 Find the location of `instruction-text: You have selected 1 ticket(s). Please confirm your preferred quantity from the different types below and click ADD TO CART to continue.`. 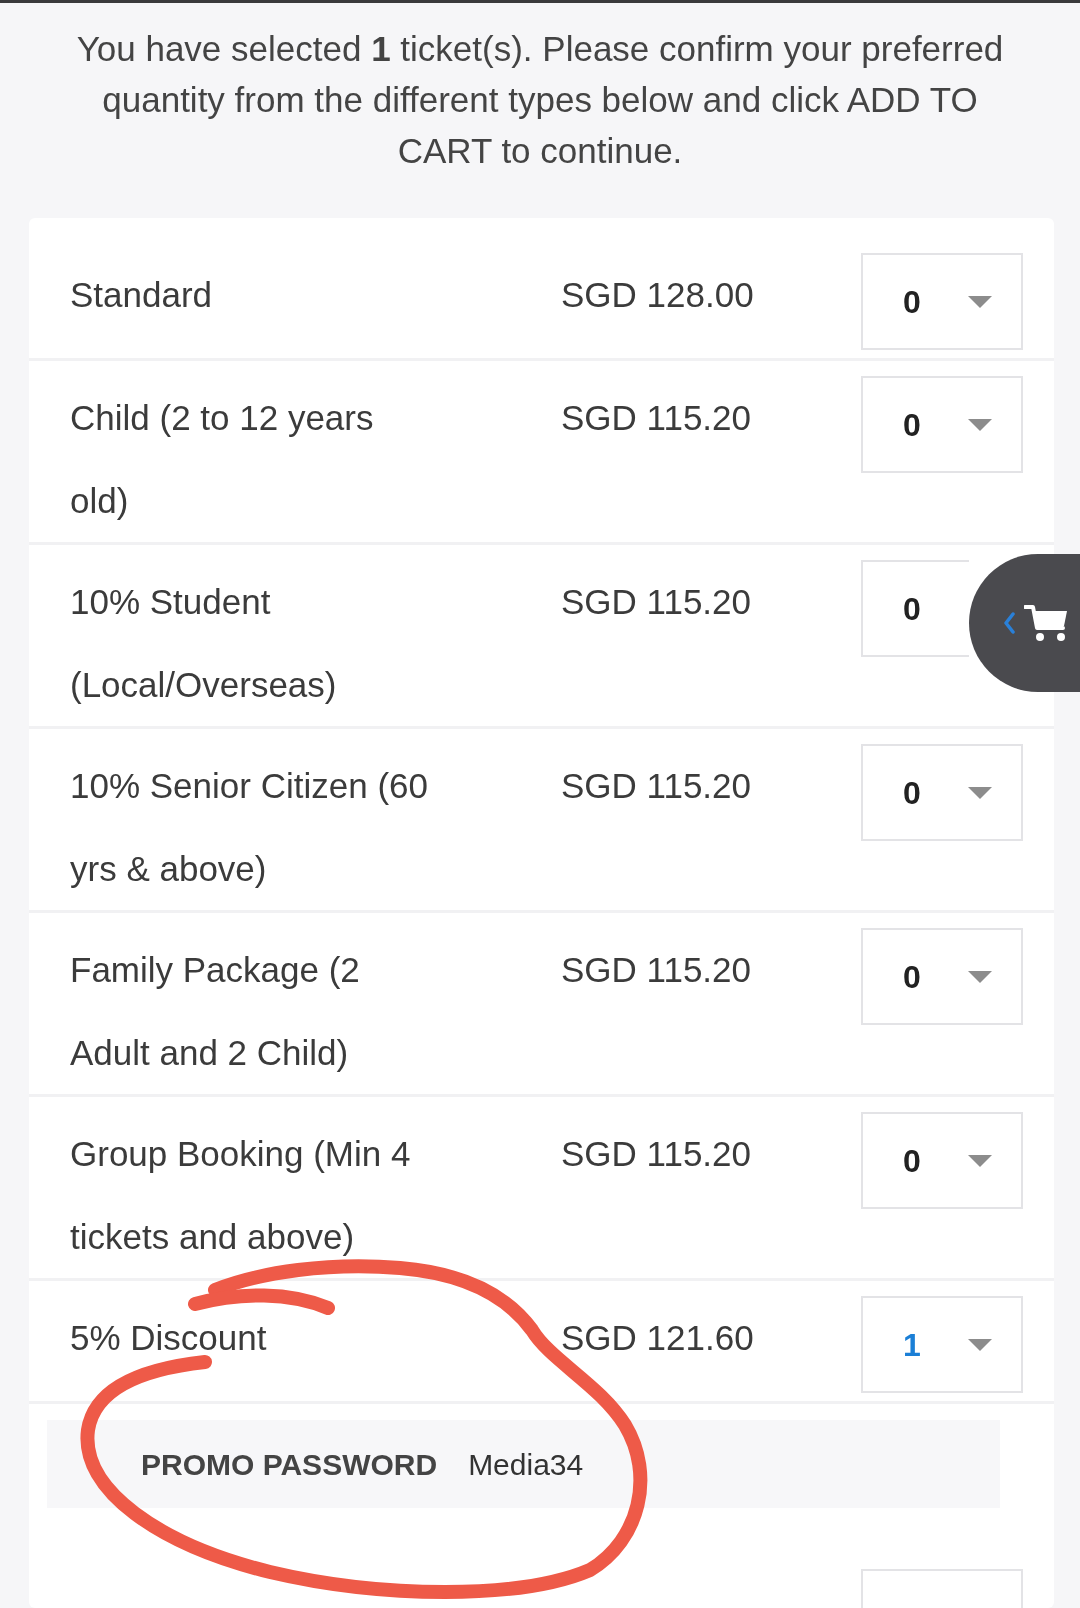

instruction-text: You have selected 1 ticket(s). Please confirm your preferred quantity from the different types below and click ADD TO CART to continue. is located at coordinates (540, 100).